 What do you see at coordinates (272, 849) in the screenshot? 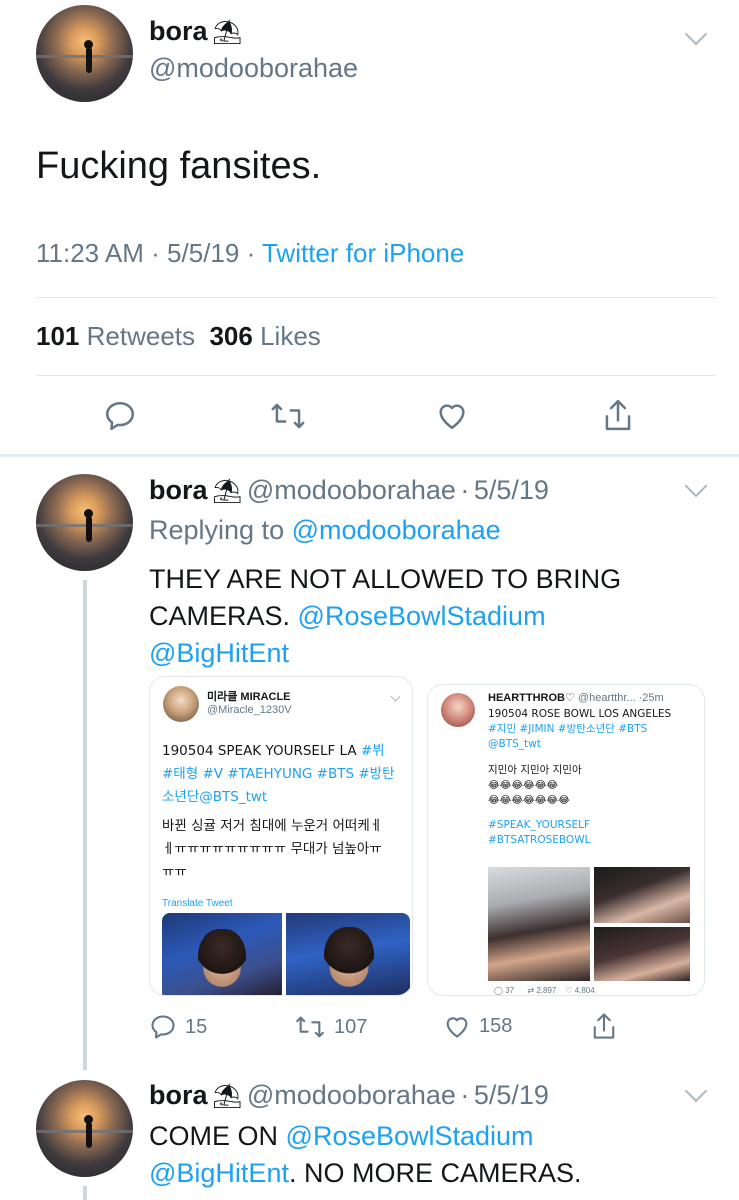
I see `embedded-text-line: ㅔㅠㅠㅠㅠㅠㅠㅠㅠㅠ 무대가 넘높아ㅠ` at bounding box center [272, 849].